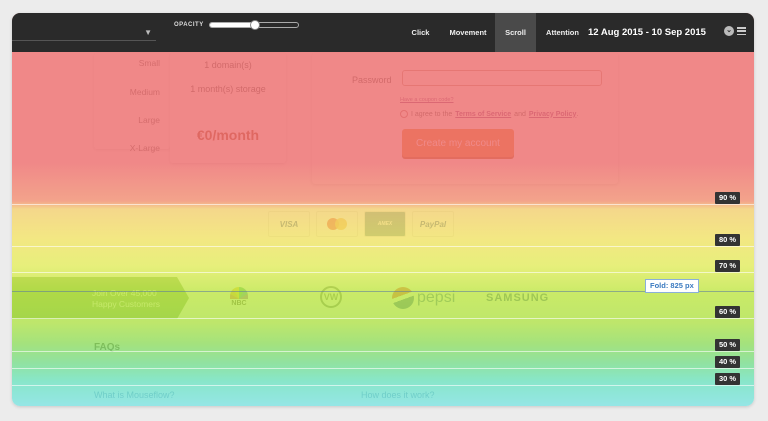 Image resolution: width=768 pixels, height=421 pixels. Describe the element at coordinates (145, 92) in the screenshot. I see `size-option-medium: Medium` at that location.